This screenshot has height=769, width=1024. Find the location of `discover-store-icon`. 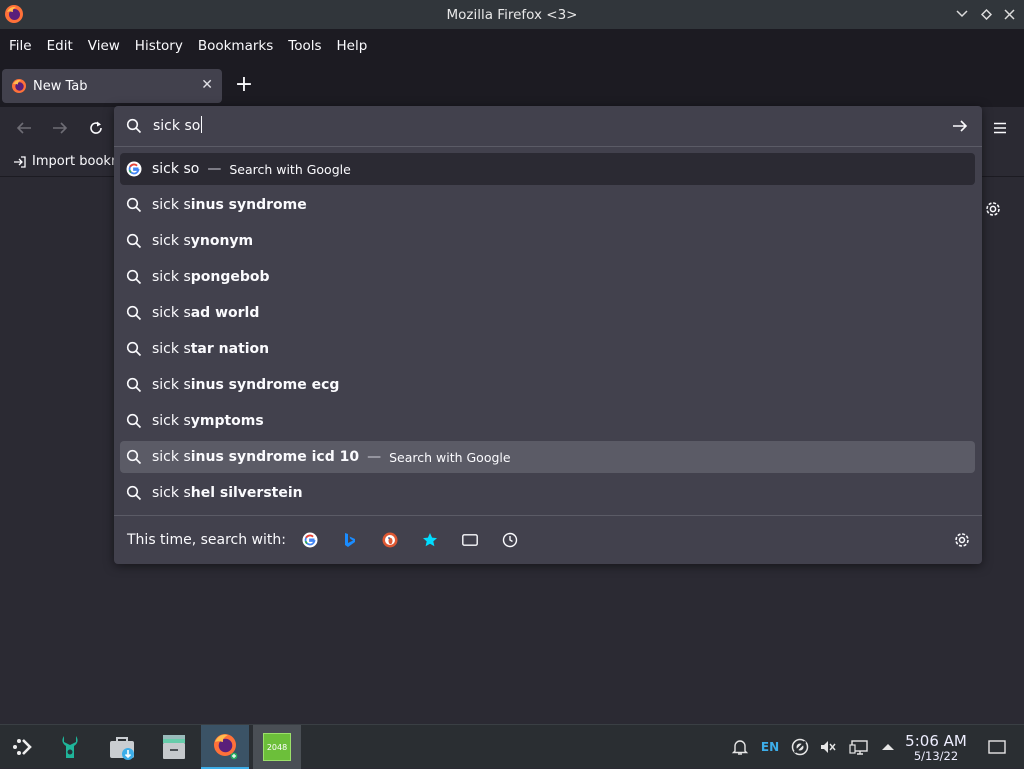

discover-store-icon is located at coordinates (122, 747).